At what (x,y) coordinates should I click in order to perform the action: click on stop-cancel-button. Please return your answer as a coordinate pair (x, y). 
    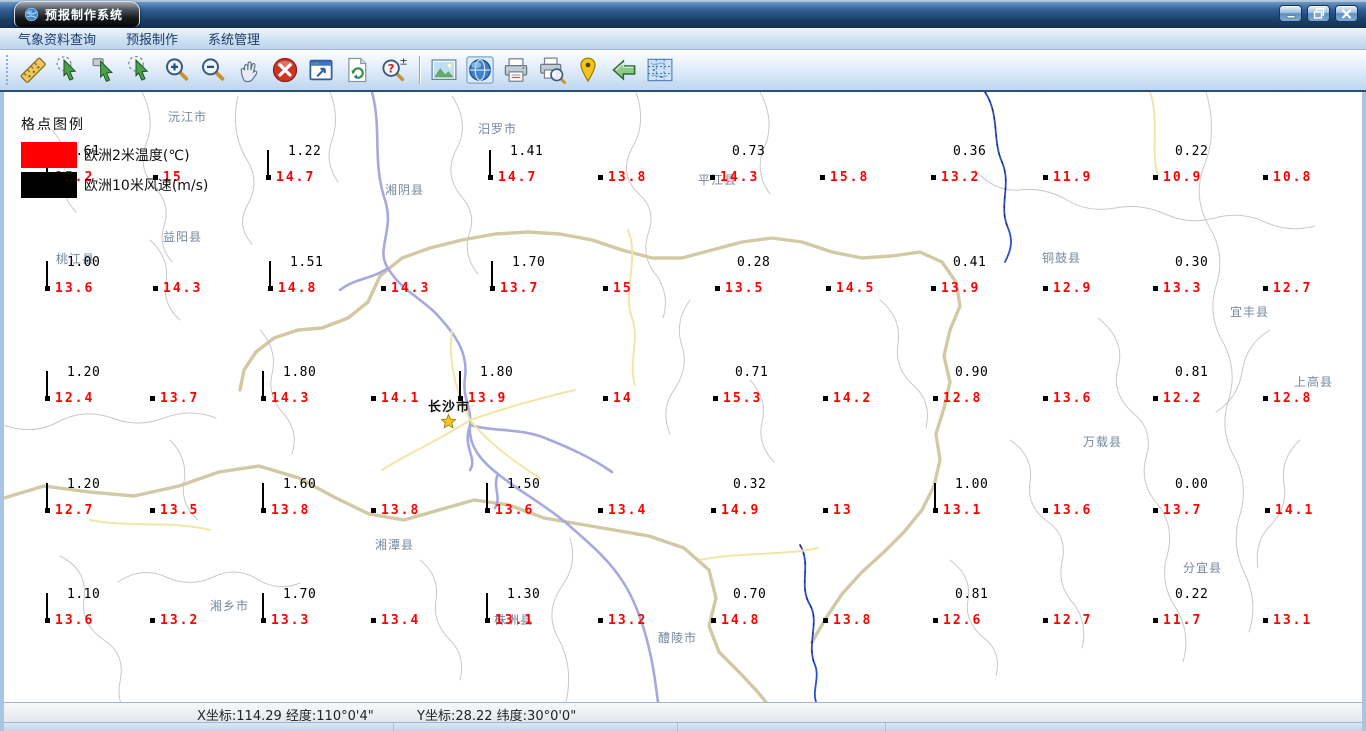
    Looking at the image, I should click on (285, 70).